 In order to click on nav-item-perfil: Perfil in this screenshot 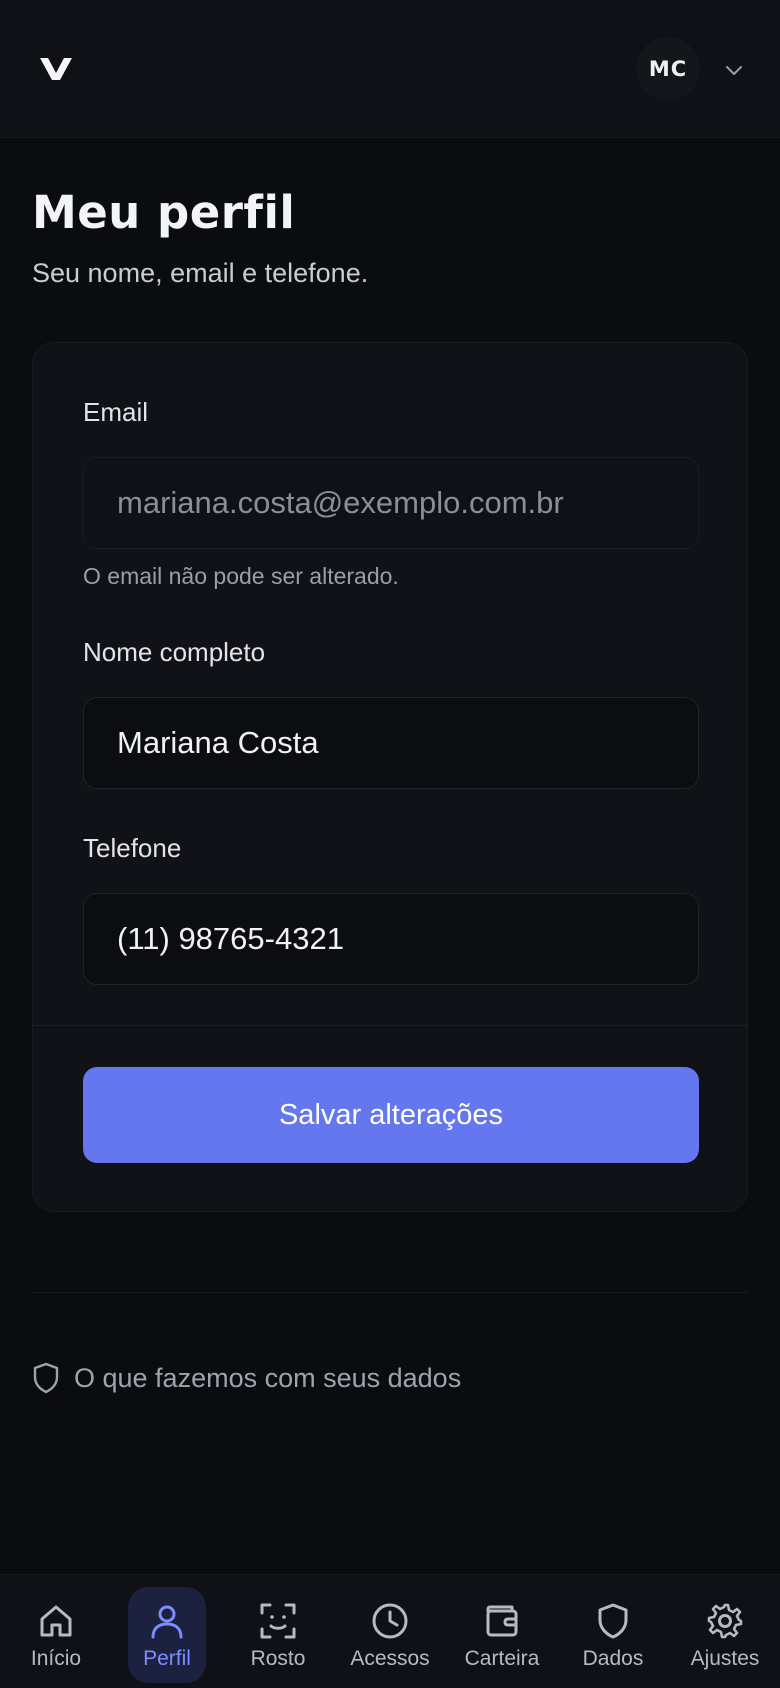, I will do `click(167, 1635)`.